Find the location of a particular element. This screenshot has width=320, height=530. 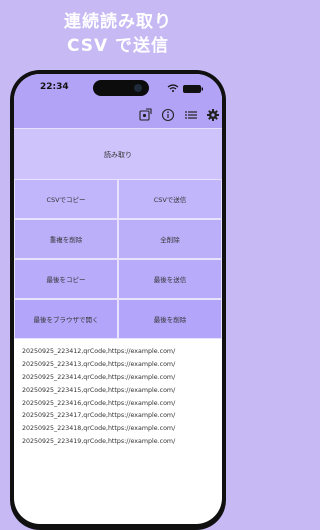

promo-line-1: 連続読み取り is located at coordinates (118, 22).